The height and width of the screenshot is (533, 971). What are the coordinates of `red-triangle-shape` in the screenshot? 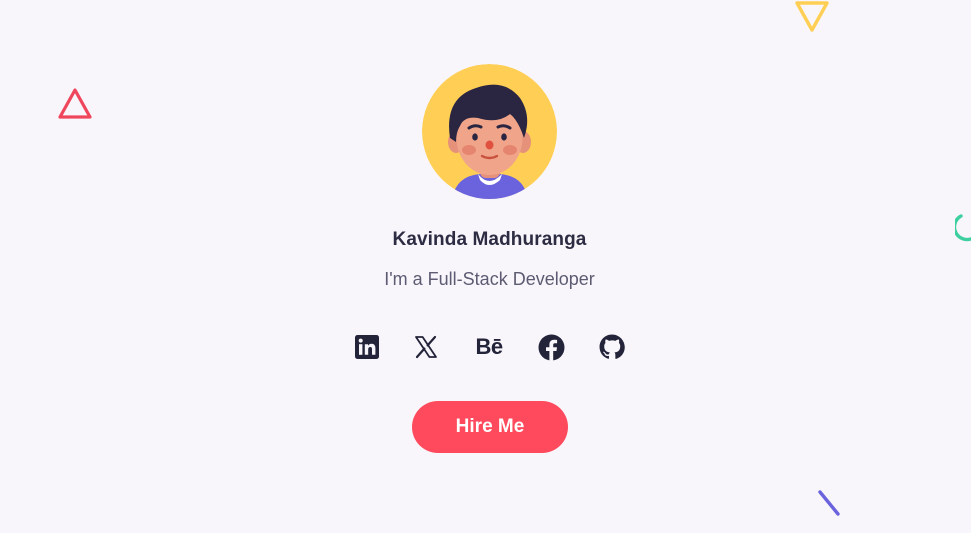 It's located at (75, 103).